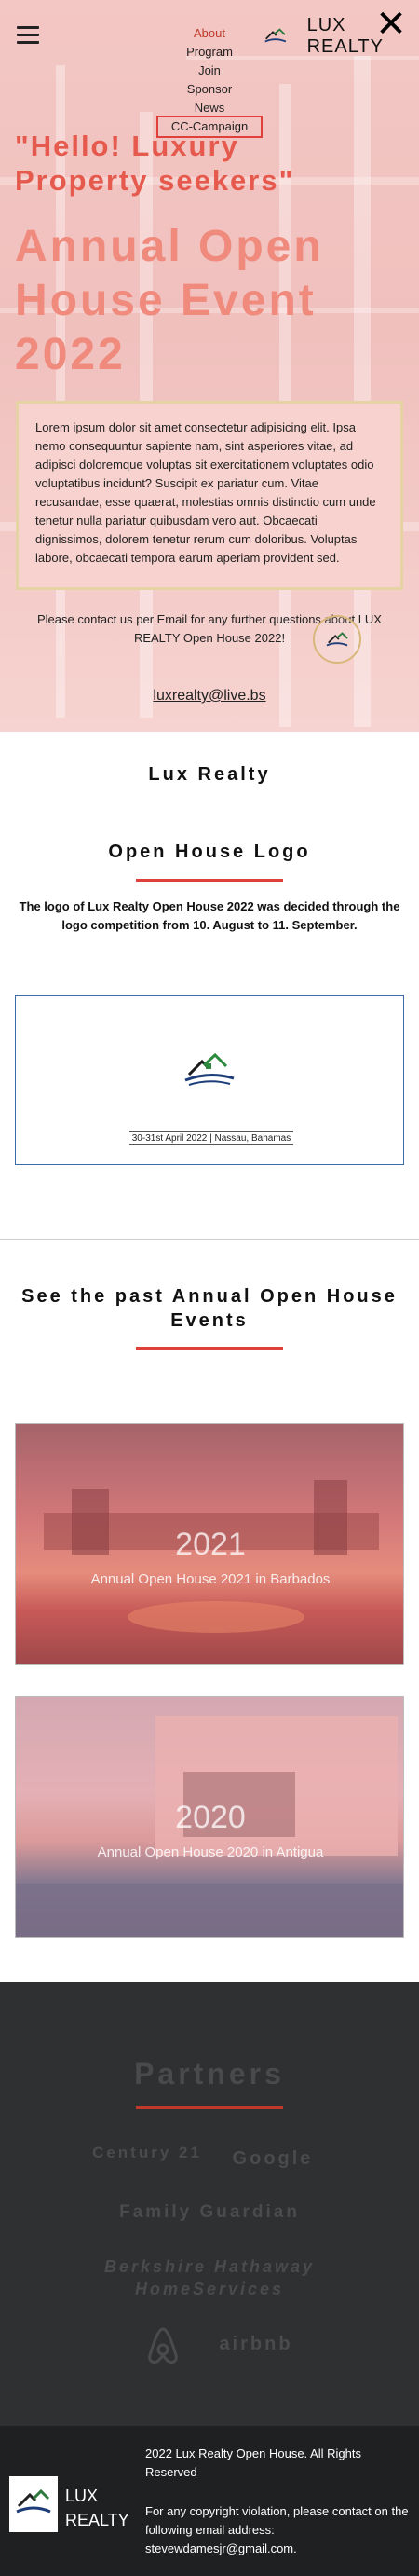 This screenshot has width=419, height=2576. What do you see at coordinates (391, 24) in the screenshot?
I see `close-icon: ✕` at bounding box center [391, 24].